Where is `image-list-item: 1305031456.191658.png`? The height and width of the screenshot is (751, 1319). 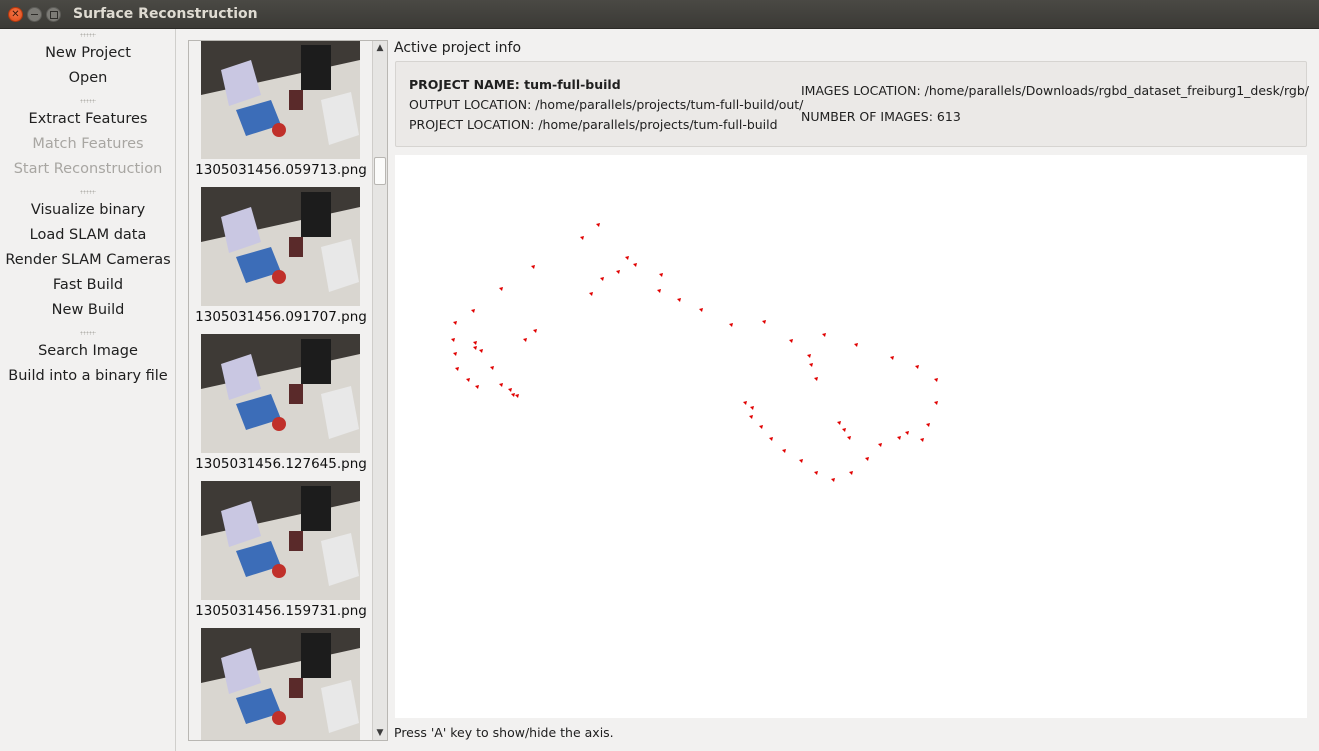
image-list-item: 1305031456.191658.png is located at coordinates (281, 684).